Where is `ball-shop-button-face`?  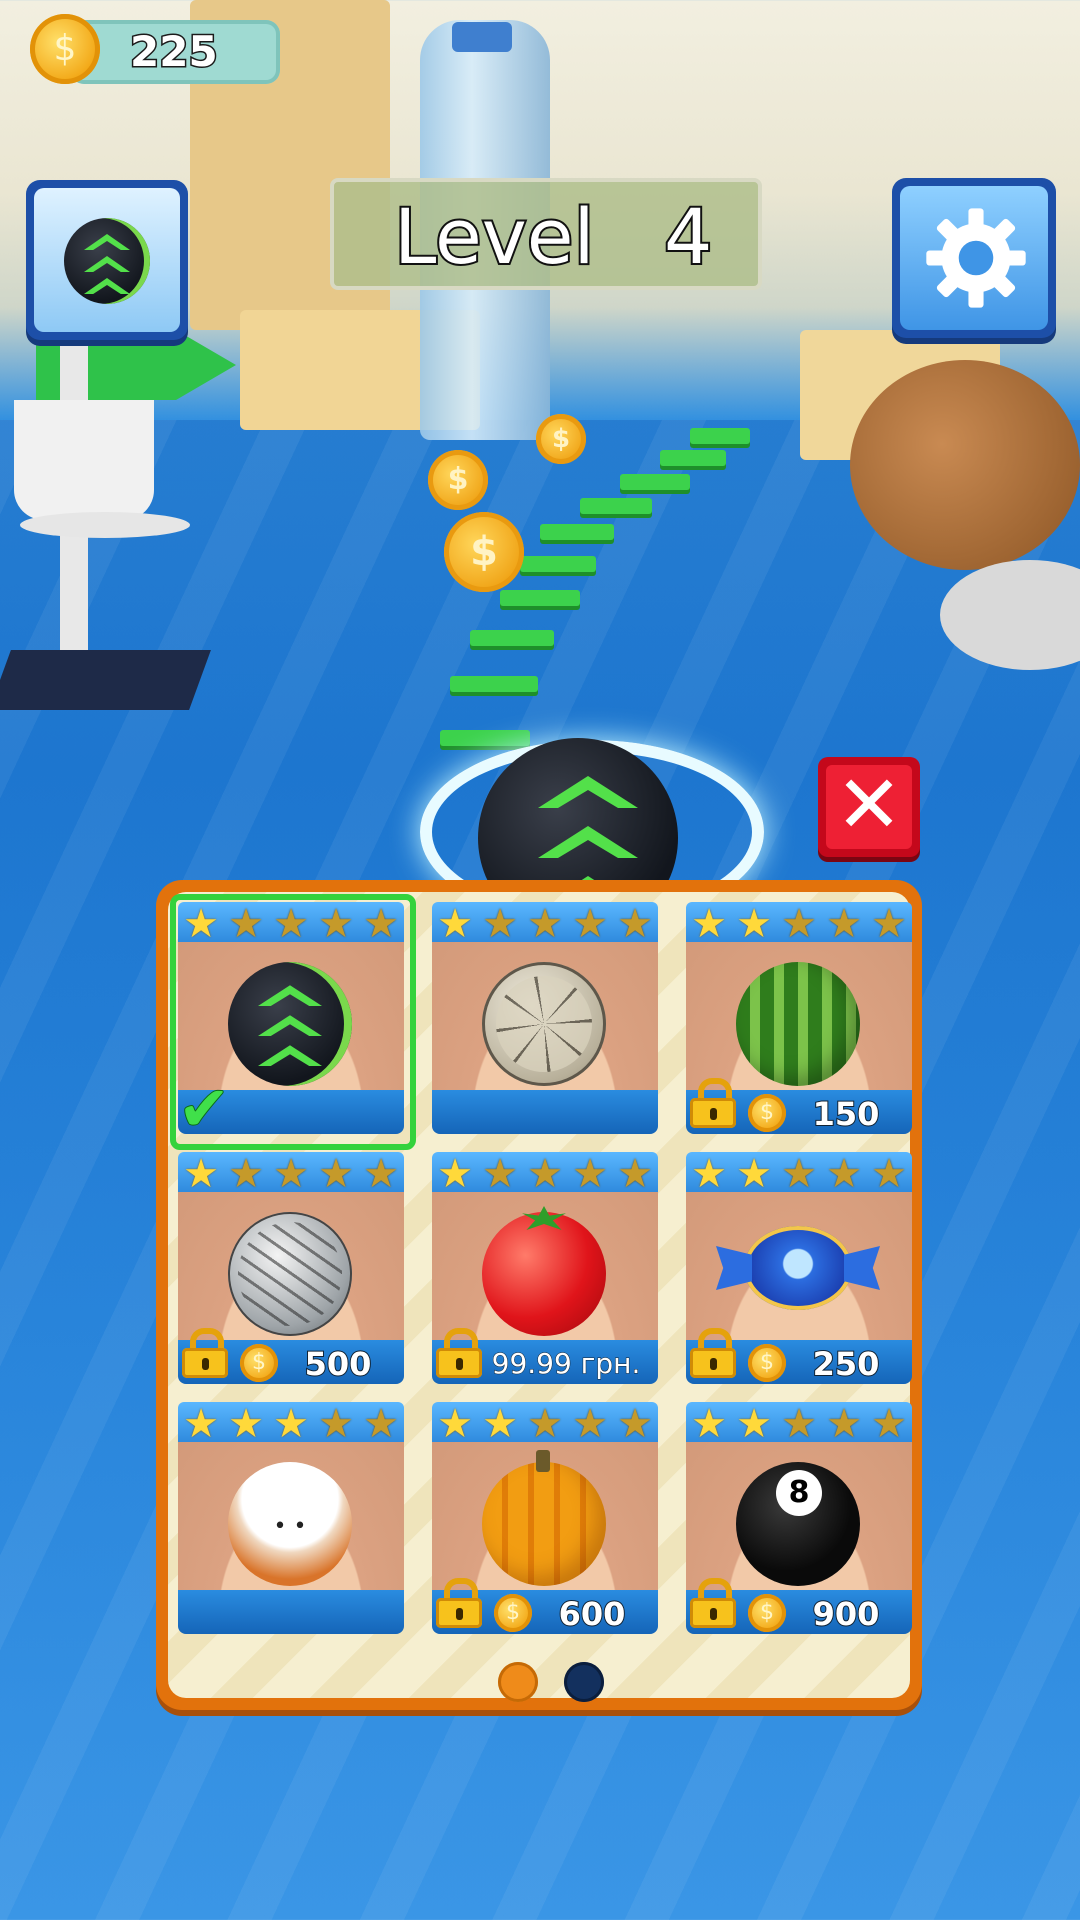 ball-shop-button-face is located at coordinates (107, 260).